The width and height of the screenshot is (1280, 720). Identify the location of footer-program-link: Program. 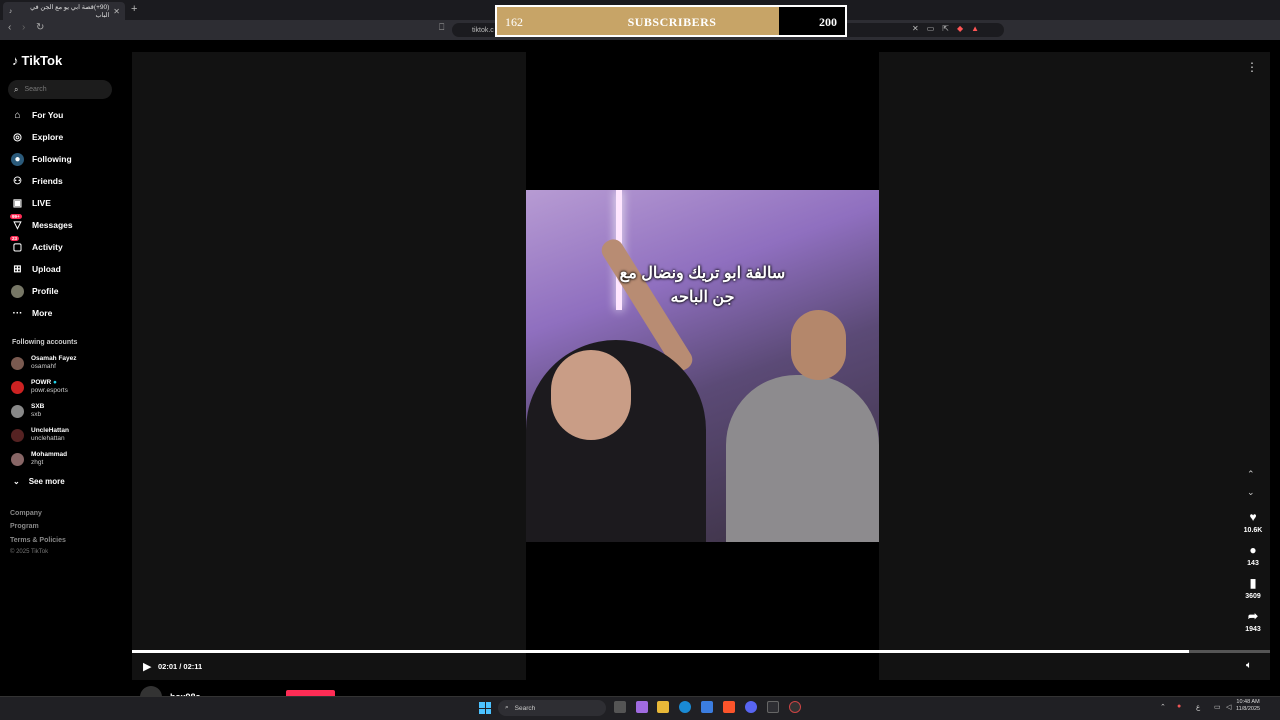
(24, 526).